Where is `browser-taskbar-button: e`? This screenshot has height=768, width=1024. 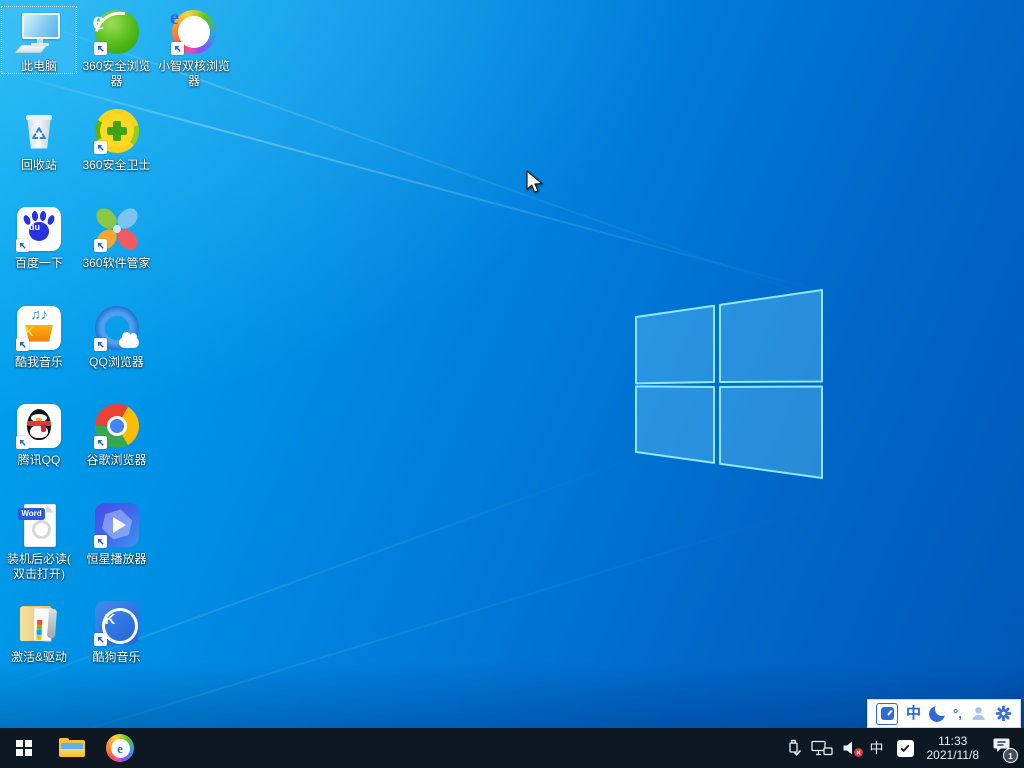
browser-taskbar-button: e is located at coordinates (120, 748).